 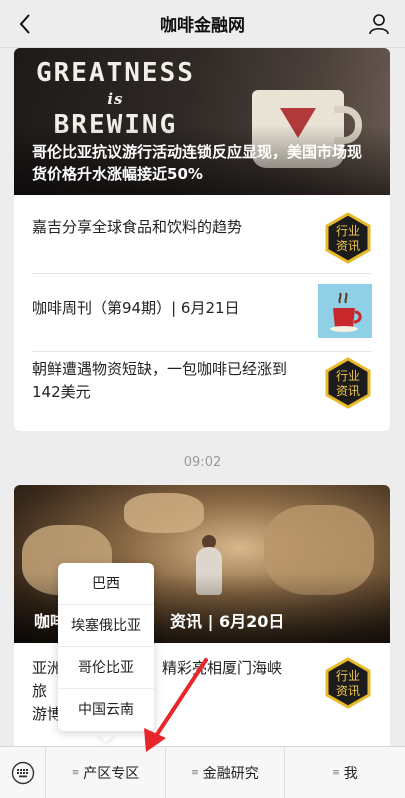 I want to click on submenu-item-brazil: 巴西, so click(x=106, y=584).